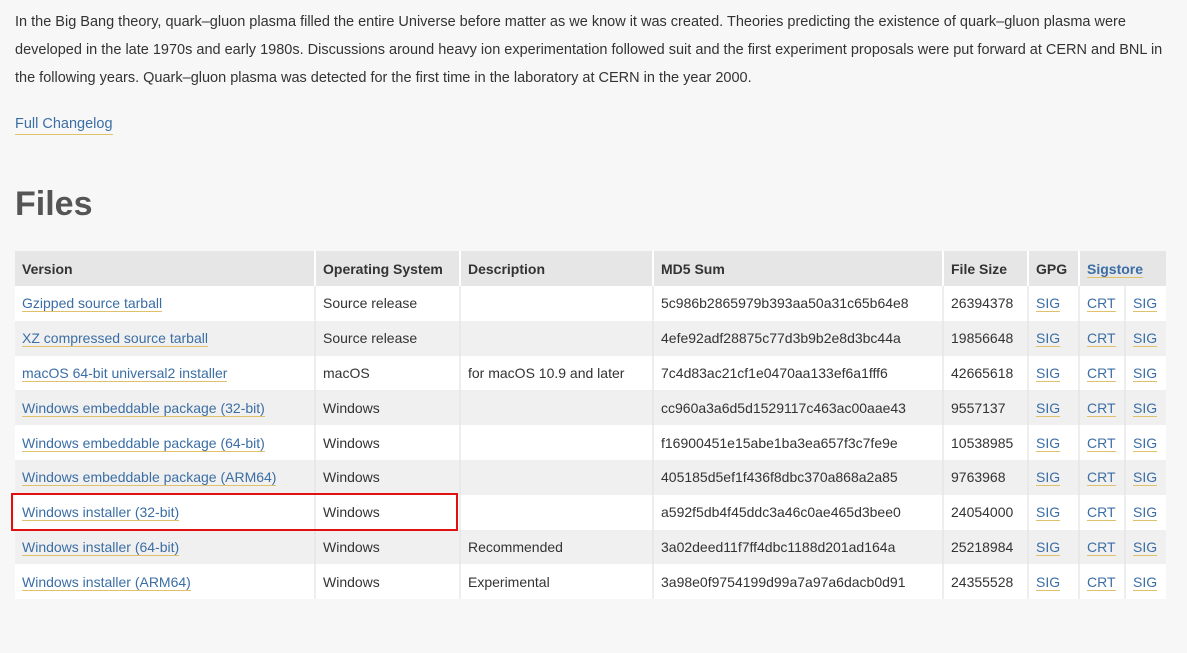 The width and height of the screenshot is (1187, 653). What do you see at coordinates (986, 512) in the screenshot?
I see `file-size-cell: 24054000` at bounding box center [986, 512].